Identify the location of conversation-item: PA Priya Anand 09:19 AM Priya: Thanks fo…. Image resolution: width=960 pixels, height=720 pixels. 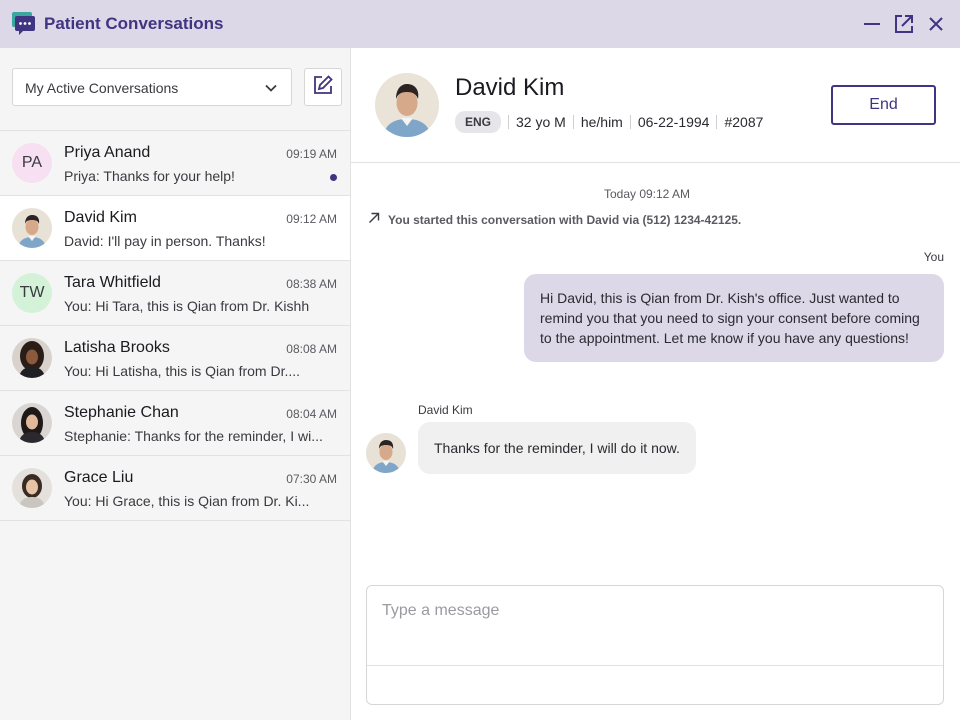
(175, 163).